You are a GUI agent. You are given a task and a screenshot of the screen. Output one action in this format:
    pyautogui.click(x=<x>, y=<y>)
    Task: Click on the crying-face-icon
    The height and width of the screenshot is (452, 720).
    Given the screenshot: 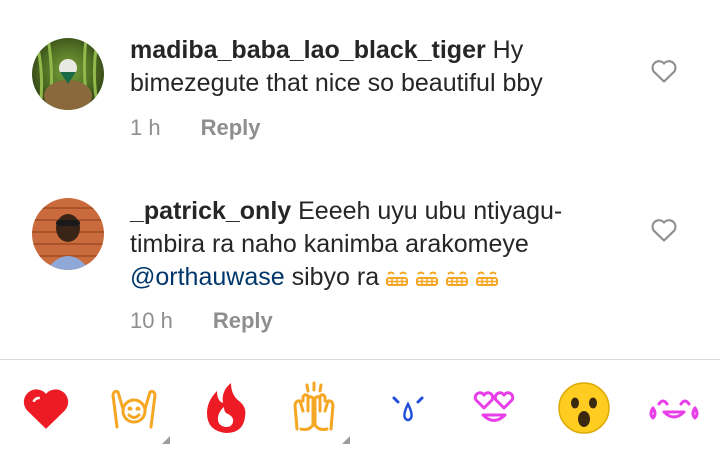 What is the action you would take?
    pyautogui.click(x=408, y=408)
    